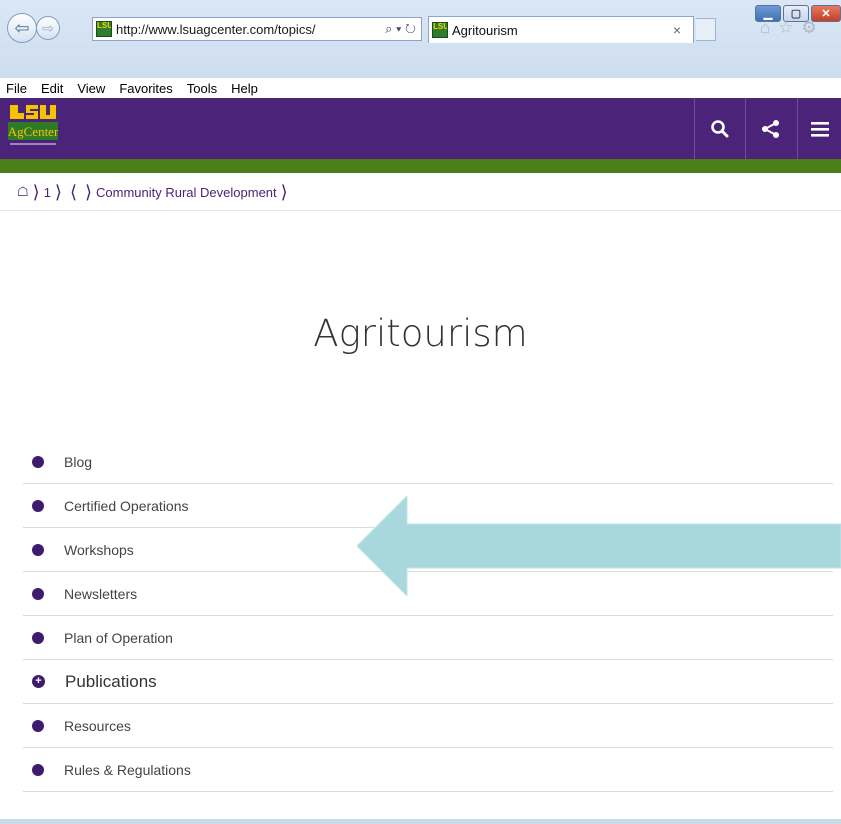 This screenshot has width=841, height=824. Describe the element at coordinates (677, 30) in the screenshot. I see `tab-close-icon: ×` at that location.